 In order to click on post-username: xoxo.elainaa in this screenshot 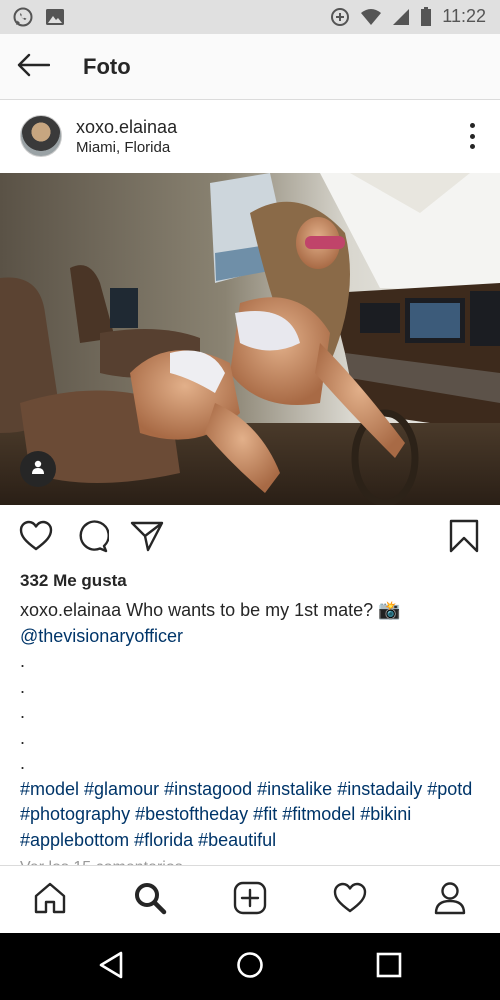, I will do `click(126, 127)`.